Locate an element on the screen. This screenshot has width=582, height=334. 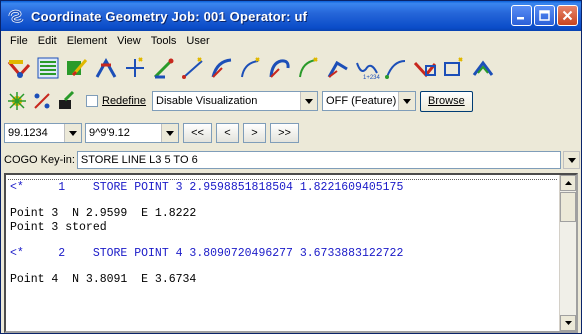
store-curve-icon is located at coordinates (222, 68).